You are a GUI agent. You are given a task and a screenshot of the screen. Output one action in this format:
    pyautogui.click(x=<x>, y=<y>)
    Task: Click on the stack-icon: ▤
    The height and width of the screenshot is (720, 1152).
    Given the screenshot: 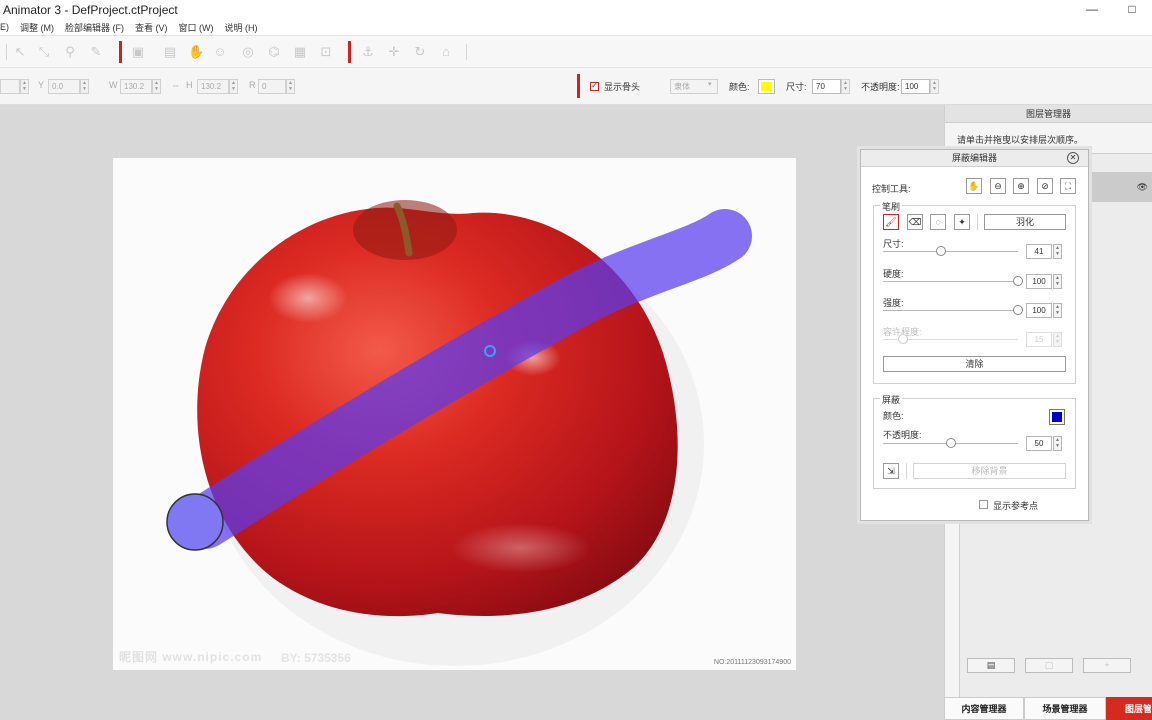 What is the action you would take?
    pyautogui.click(x=170, y=52)
    